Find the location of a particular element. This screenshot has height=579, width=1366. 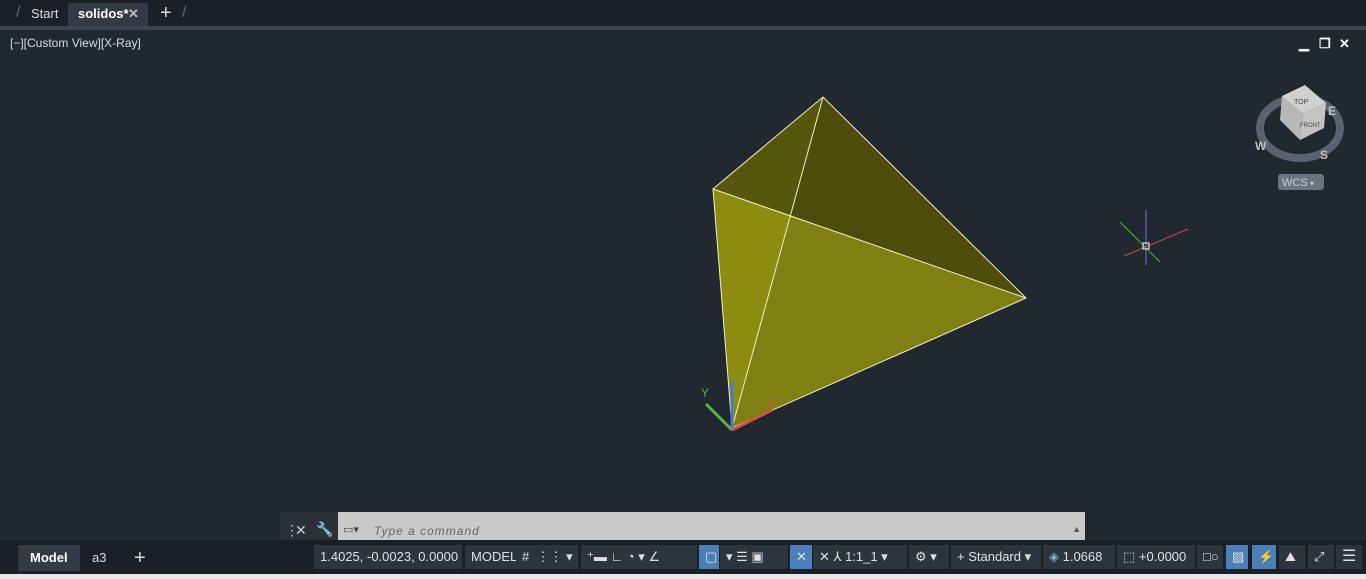

lineweight-value: 1.0668 is located at coordinates (1082, 556).